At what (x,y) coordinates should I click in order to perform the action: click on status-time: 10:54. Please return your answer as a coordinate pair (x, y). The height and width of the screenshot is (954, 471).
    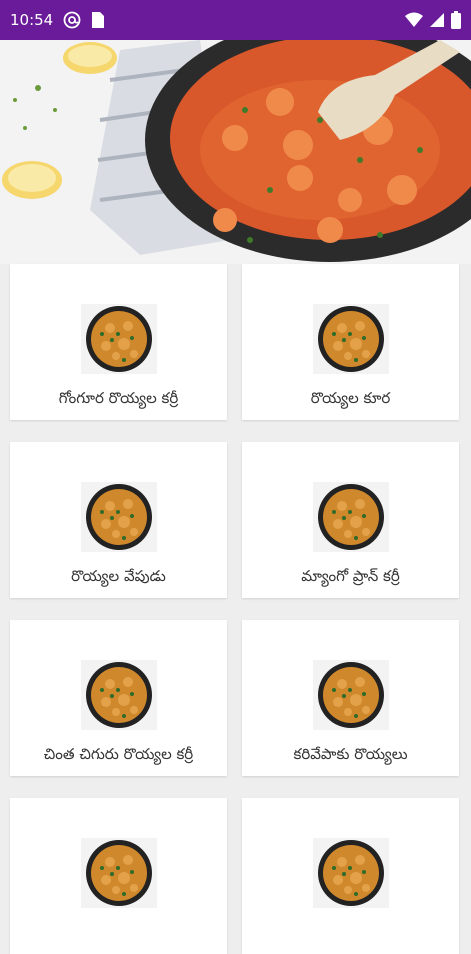
    Looking at the image, I should click on (32, 20).